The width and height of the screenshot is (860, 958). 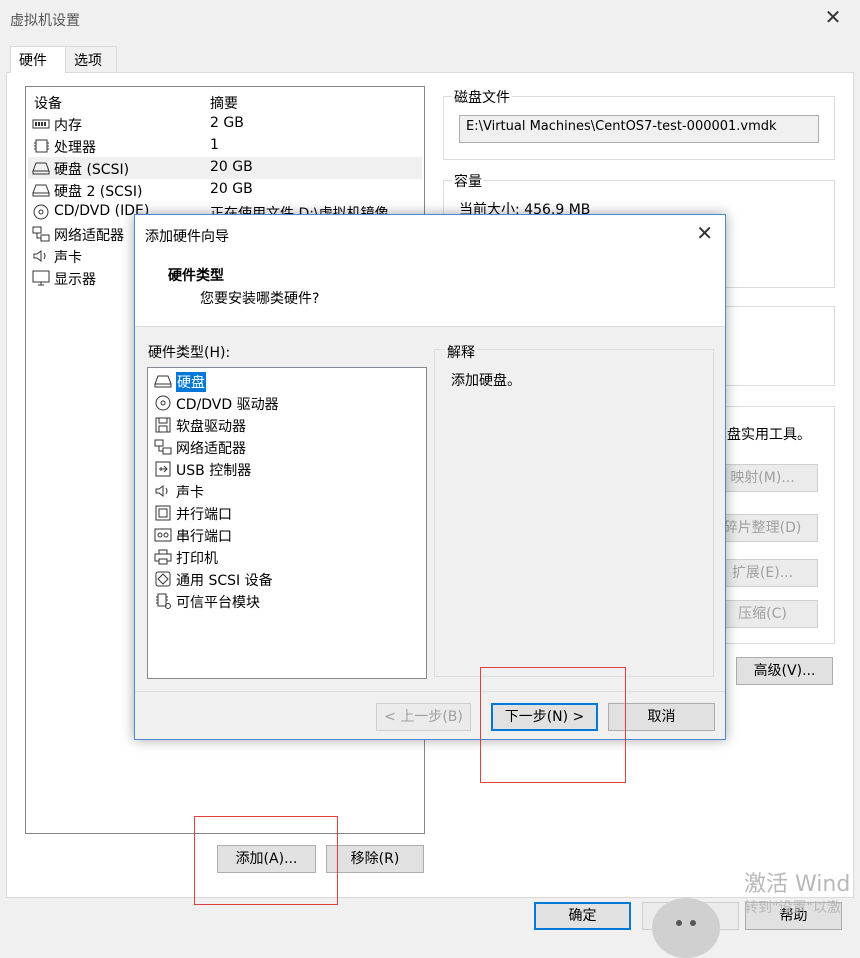 What do you see at coordinates (282, 557) in the screenshot?
I see `hw-item-printer: 打印机` at bounding box center [282, 557].